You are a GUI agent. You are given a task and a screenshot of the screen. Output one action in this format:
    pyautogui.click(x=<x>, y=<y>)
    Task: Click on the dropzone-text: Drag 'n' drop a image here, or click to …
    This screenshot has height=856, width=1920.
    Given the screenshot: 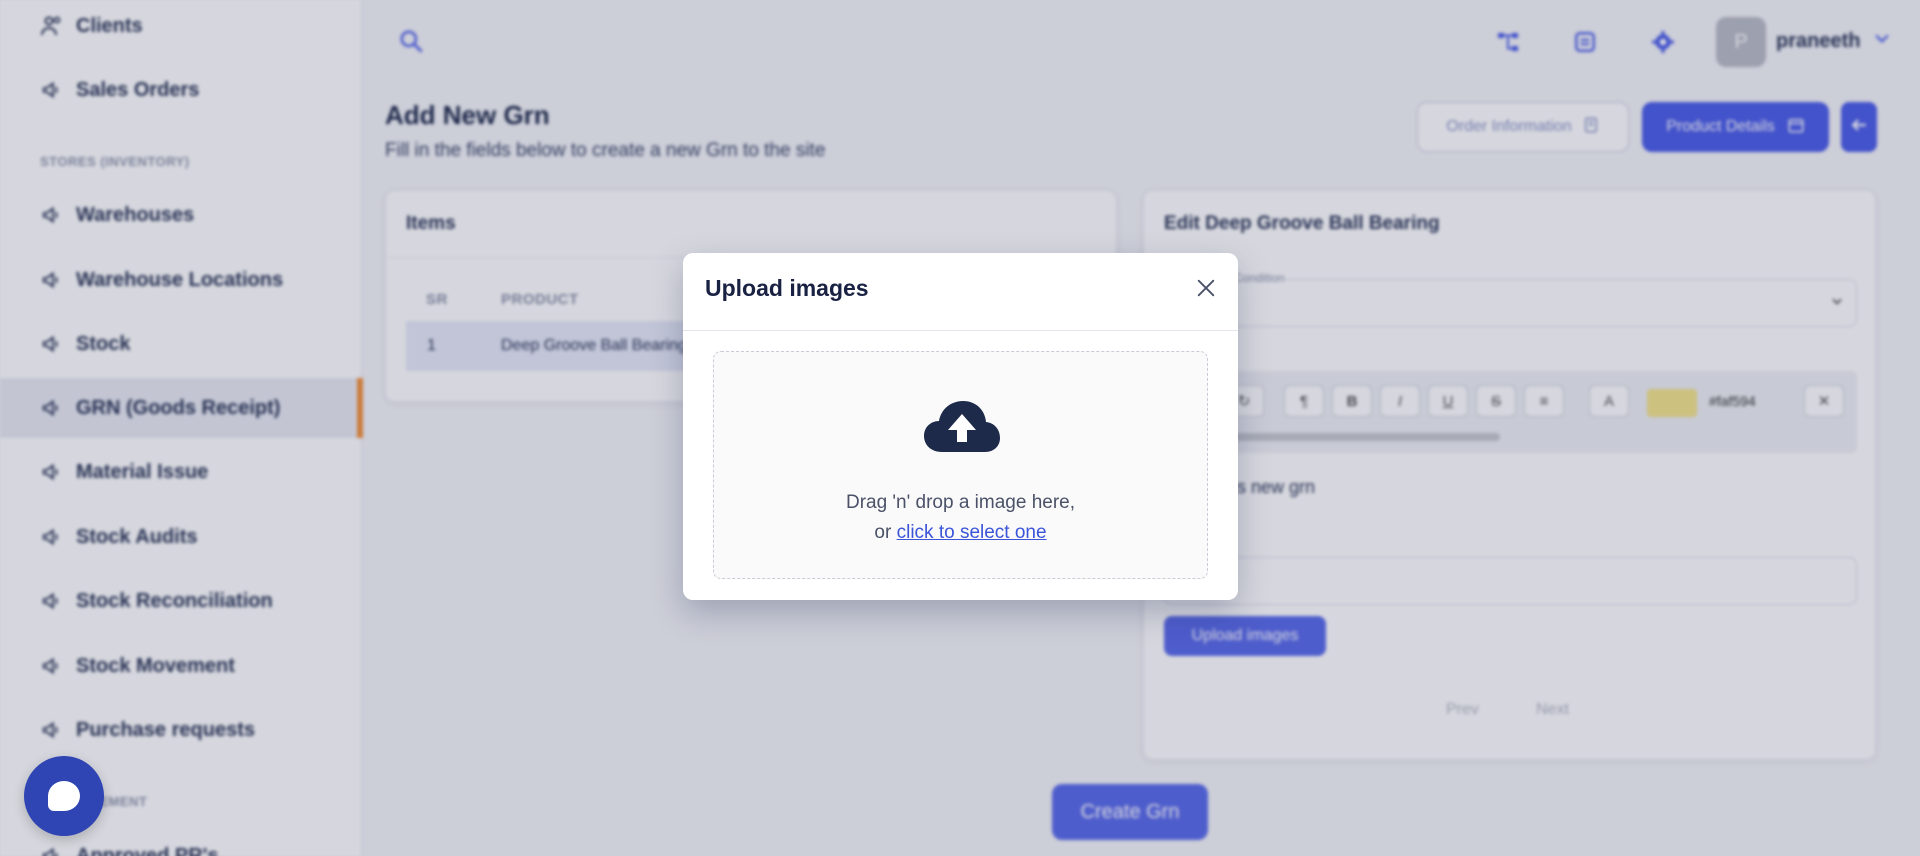 What is the action you would take?
    pyautogui.click(x=960, y=518)
    